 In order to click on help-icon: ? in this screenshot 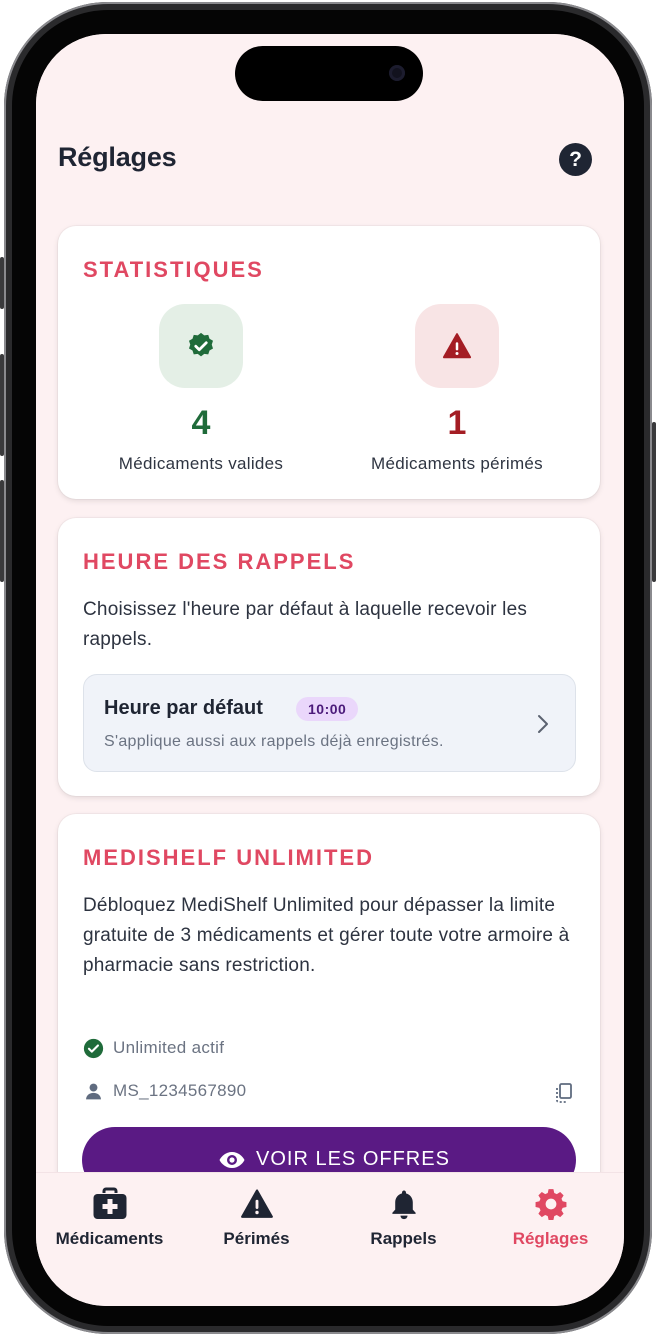, I will do `click(575, 159)`.